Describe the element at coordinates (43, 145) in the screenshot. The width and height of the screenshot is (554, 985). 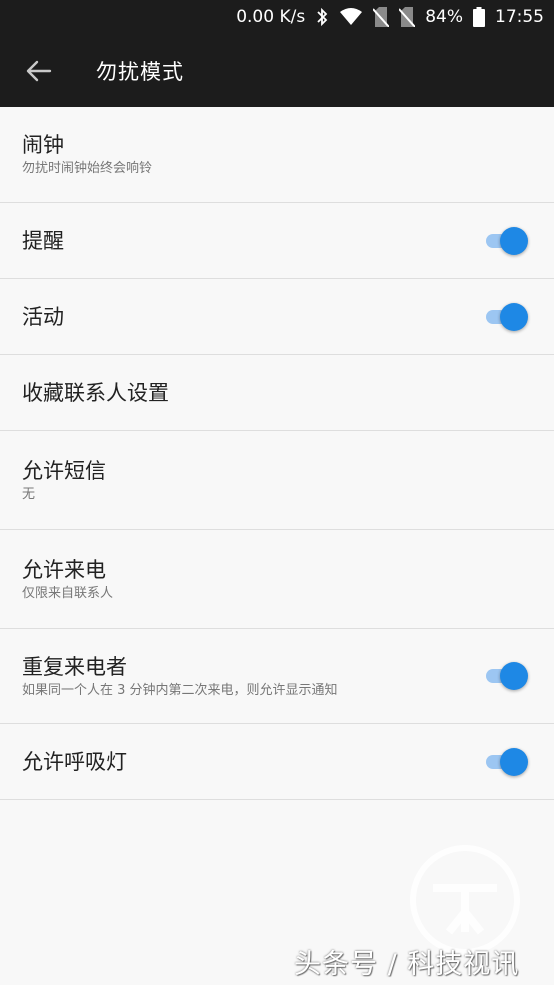
I see `setting-title: 闹钟` at that location.